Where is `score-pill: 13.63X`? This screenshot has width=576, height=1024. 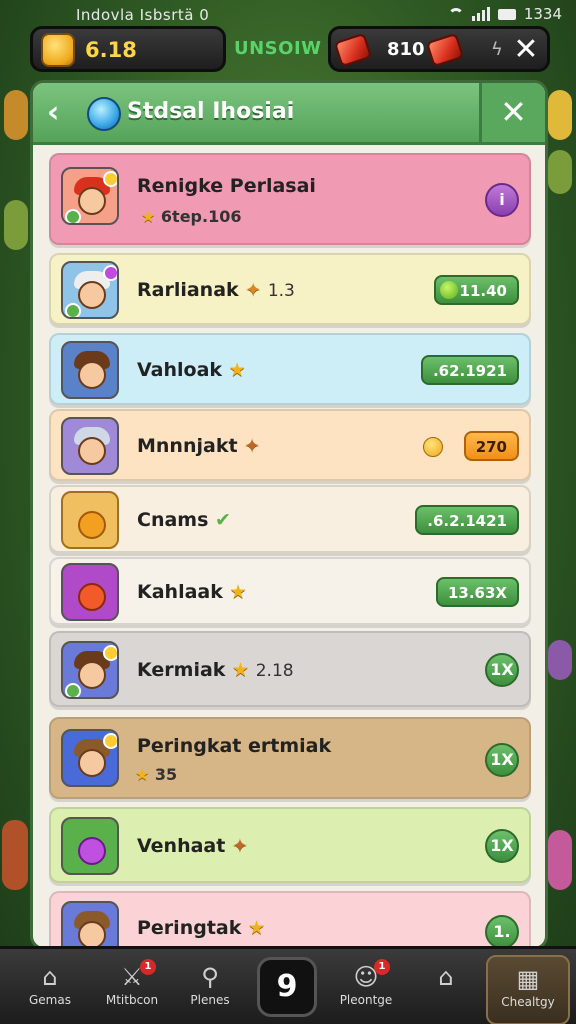 score-pill: 13.63X is located at coordinates (477, 592).